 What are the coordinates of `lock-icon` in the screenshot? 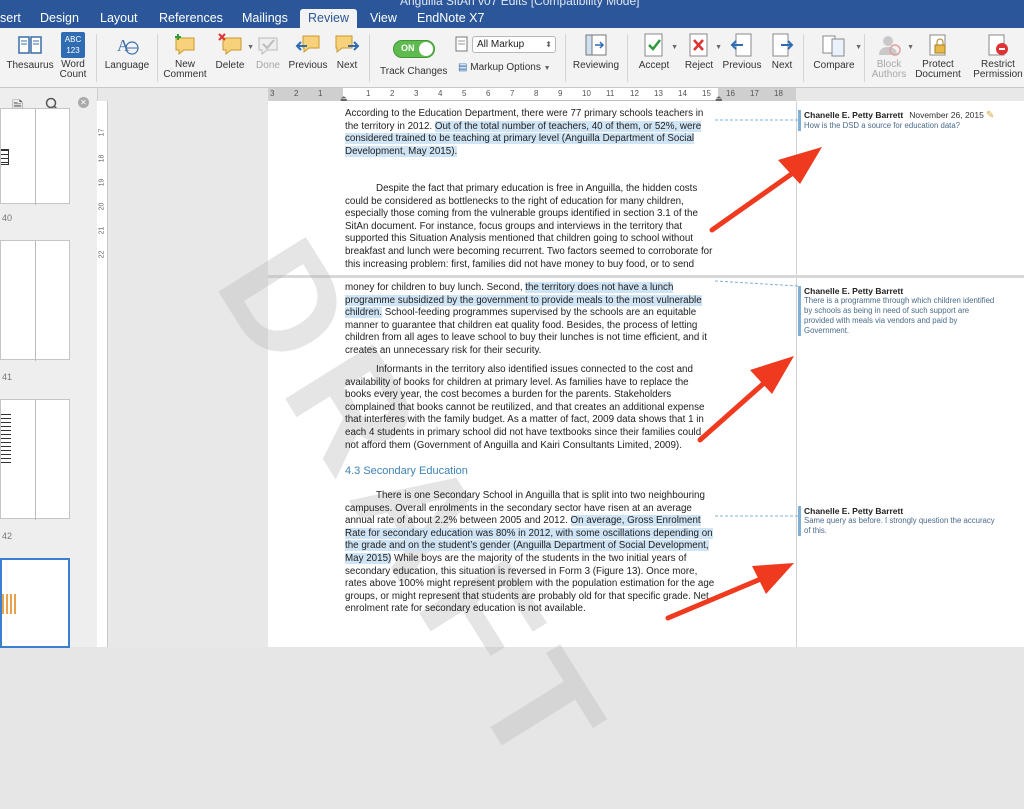 It's located at (937, 45).